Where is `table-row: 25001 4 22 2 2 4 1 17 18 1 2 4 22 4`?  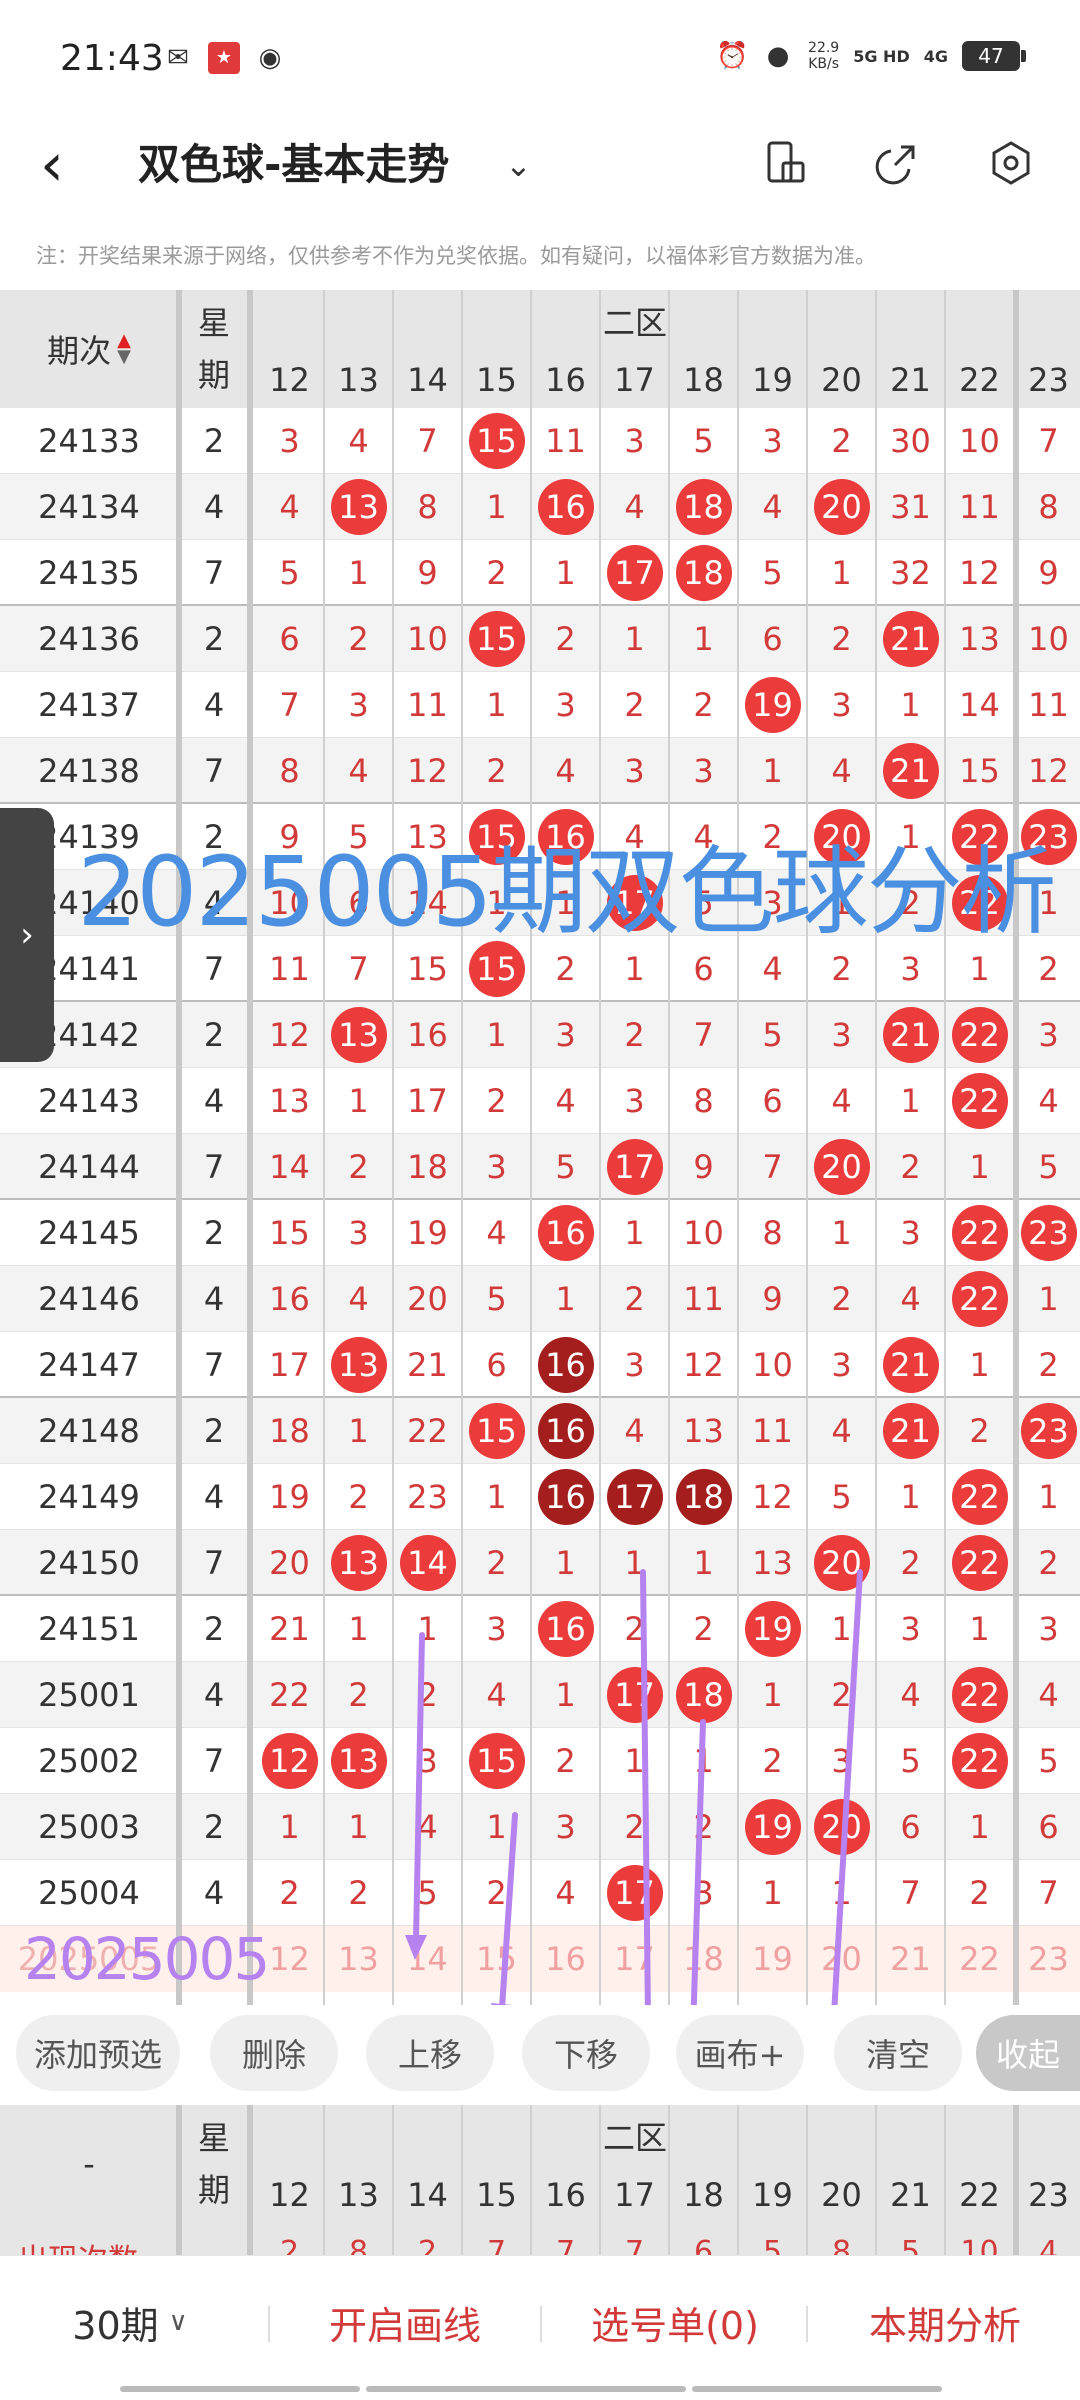
table-row: 25001 4 22 2 2 4 1 17 18 1 2 4 22 4 is located at coordinates (540, 1695).